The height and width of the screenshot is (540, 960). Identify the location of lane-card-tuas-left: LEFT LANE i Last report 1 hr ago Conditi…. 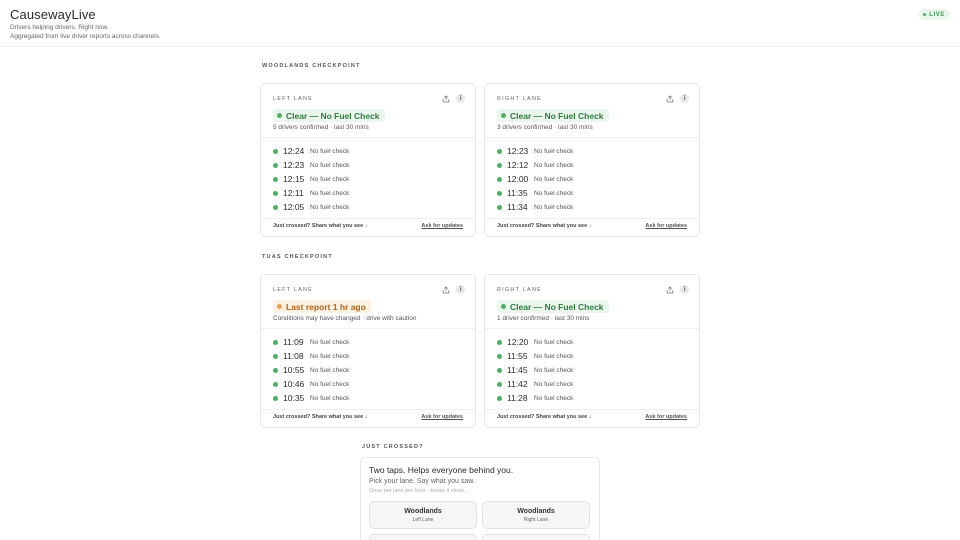
(368, 351).